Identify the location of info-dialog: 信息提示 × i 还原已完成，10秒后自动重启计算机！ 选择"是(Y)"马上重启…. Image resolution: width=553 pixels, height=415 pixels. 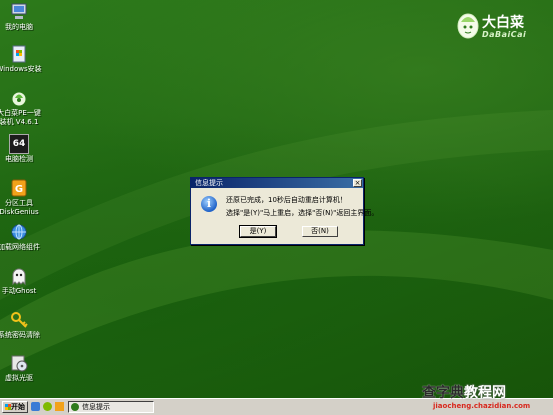
(284, 211).